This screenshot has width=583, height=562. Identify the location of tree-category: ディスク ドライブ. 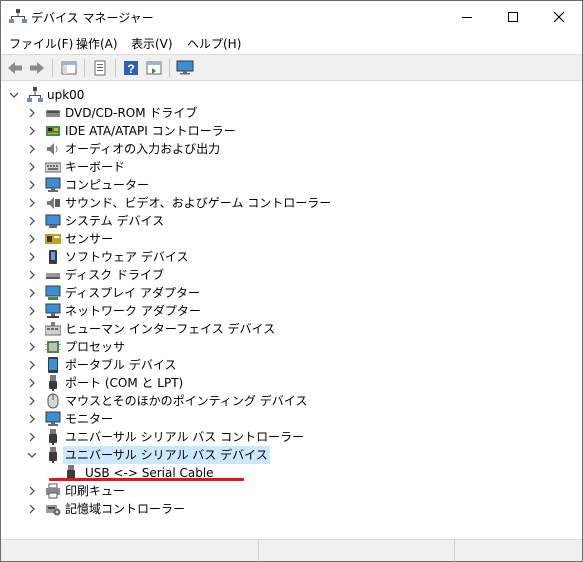
(151, 275).